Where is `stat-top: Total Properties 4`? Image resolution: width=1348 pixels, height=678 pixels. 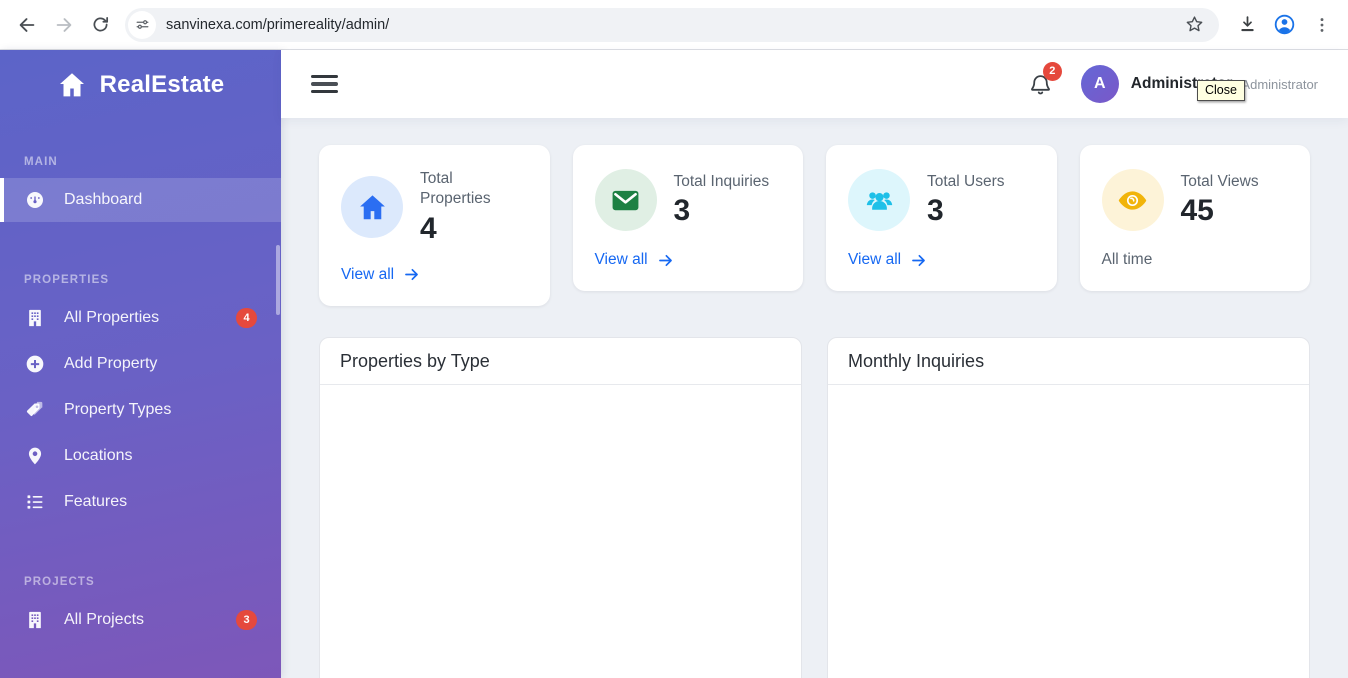
stat-top: Total Properties 4 is located at coordinates (434, 207).